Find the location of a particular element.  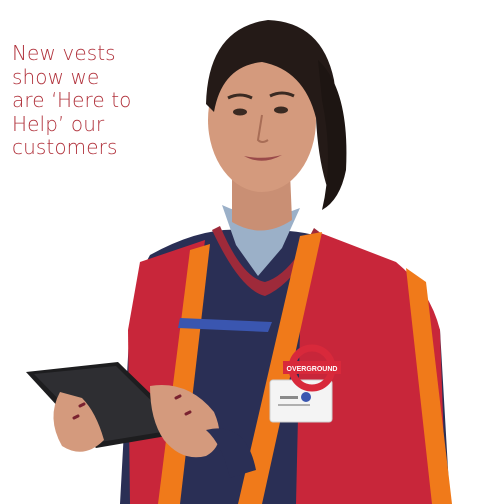

roundel-text: OVERGROUND is located at coordinates (312, 369).